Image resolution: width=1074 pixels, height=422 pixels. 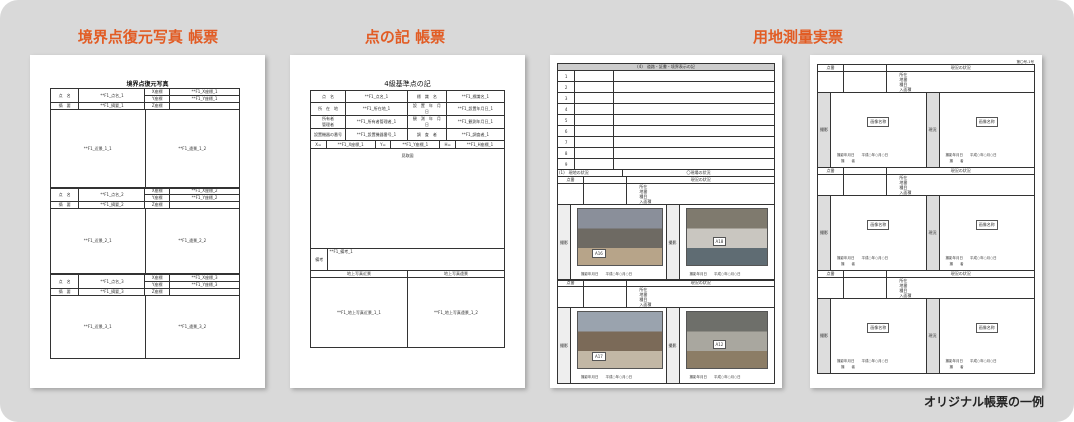 What do you see at coordinates (204, 198) in the screenshot?
I see `y-coord-value: **F1_Y座標_2` at bounding box center [204, 198].